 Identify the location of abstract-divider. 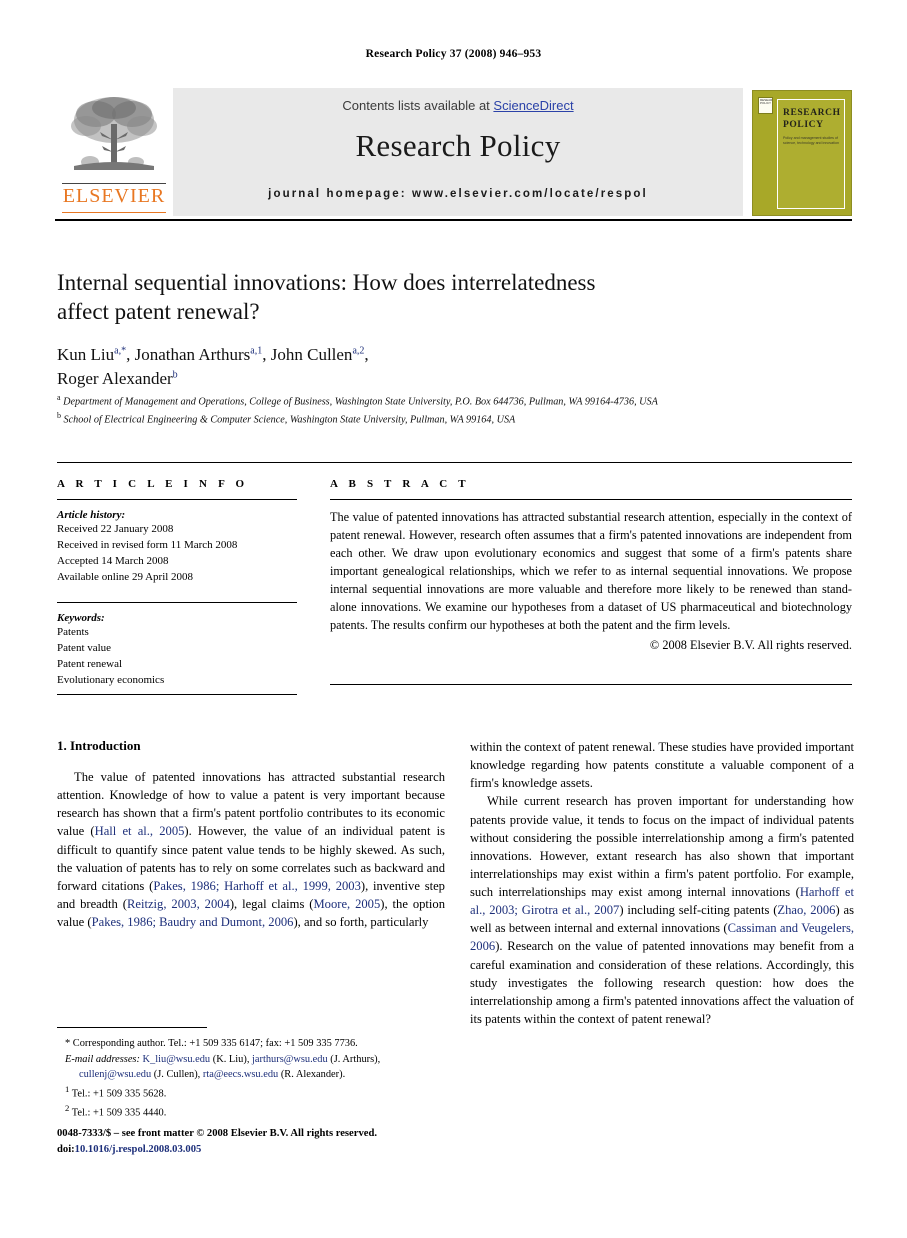
(591, 499).